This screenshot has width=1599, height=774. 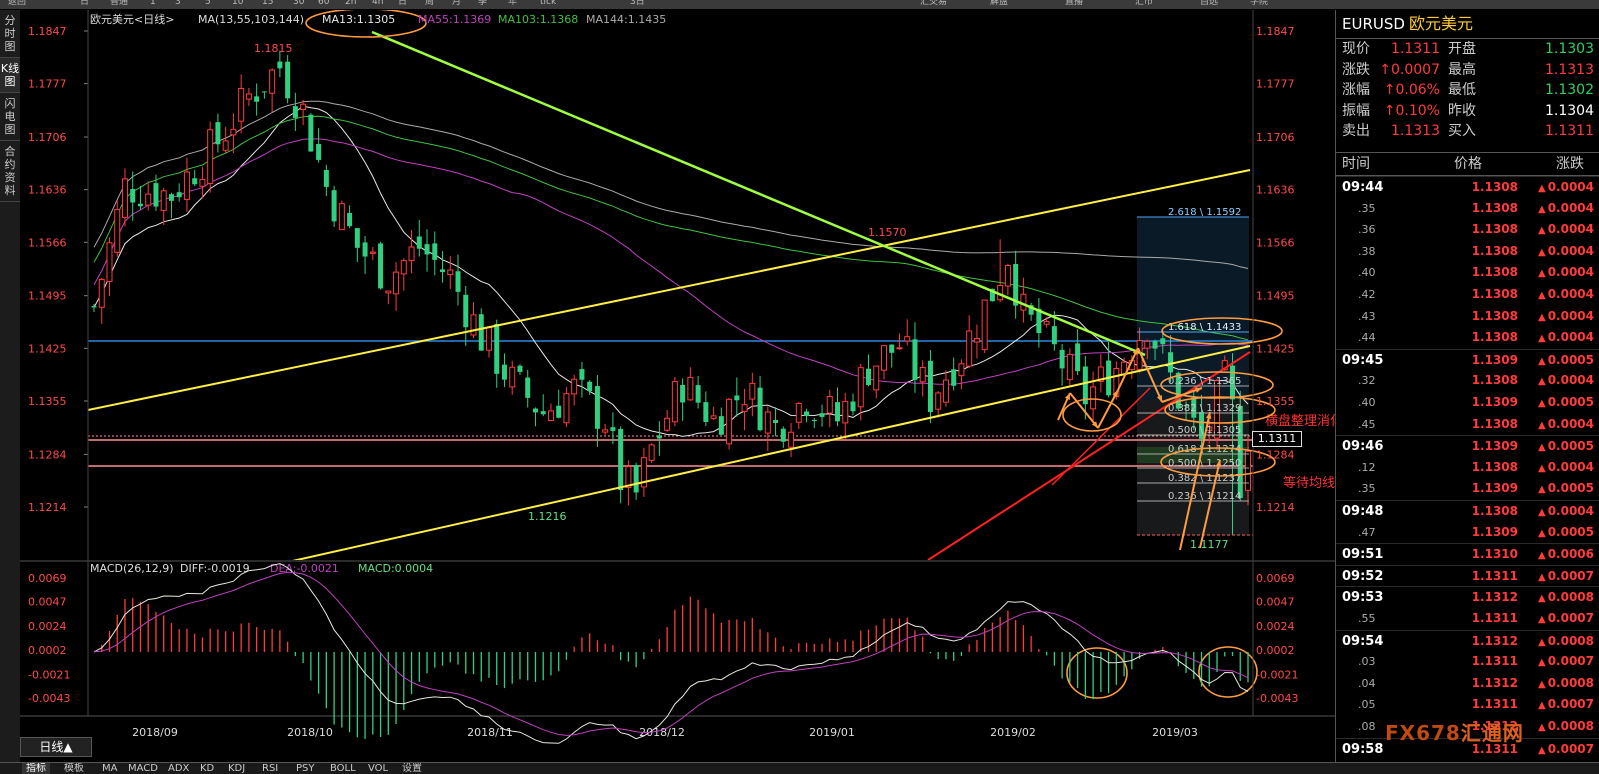 I want to click on indicator-tab: MACD, so click(x=143, y=768).